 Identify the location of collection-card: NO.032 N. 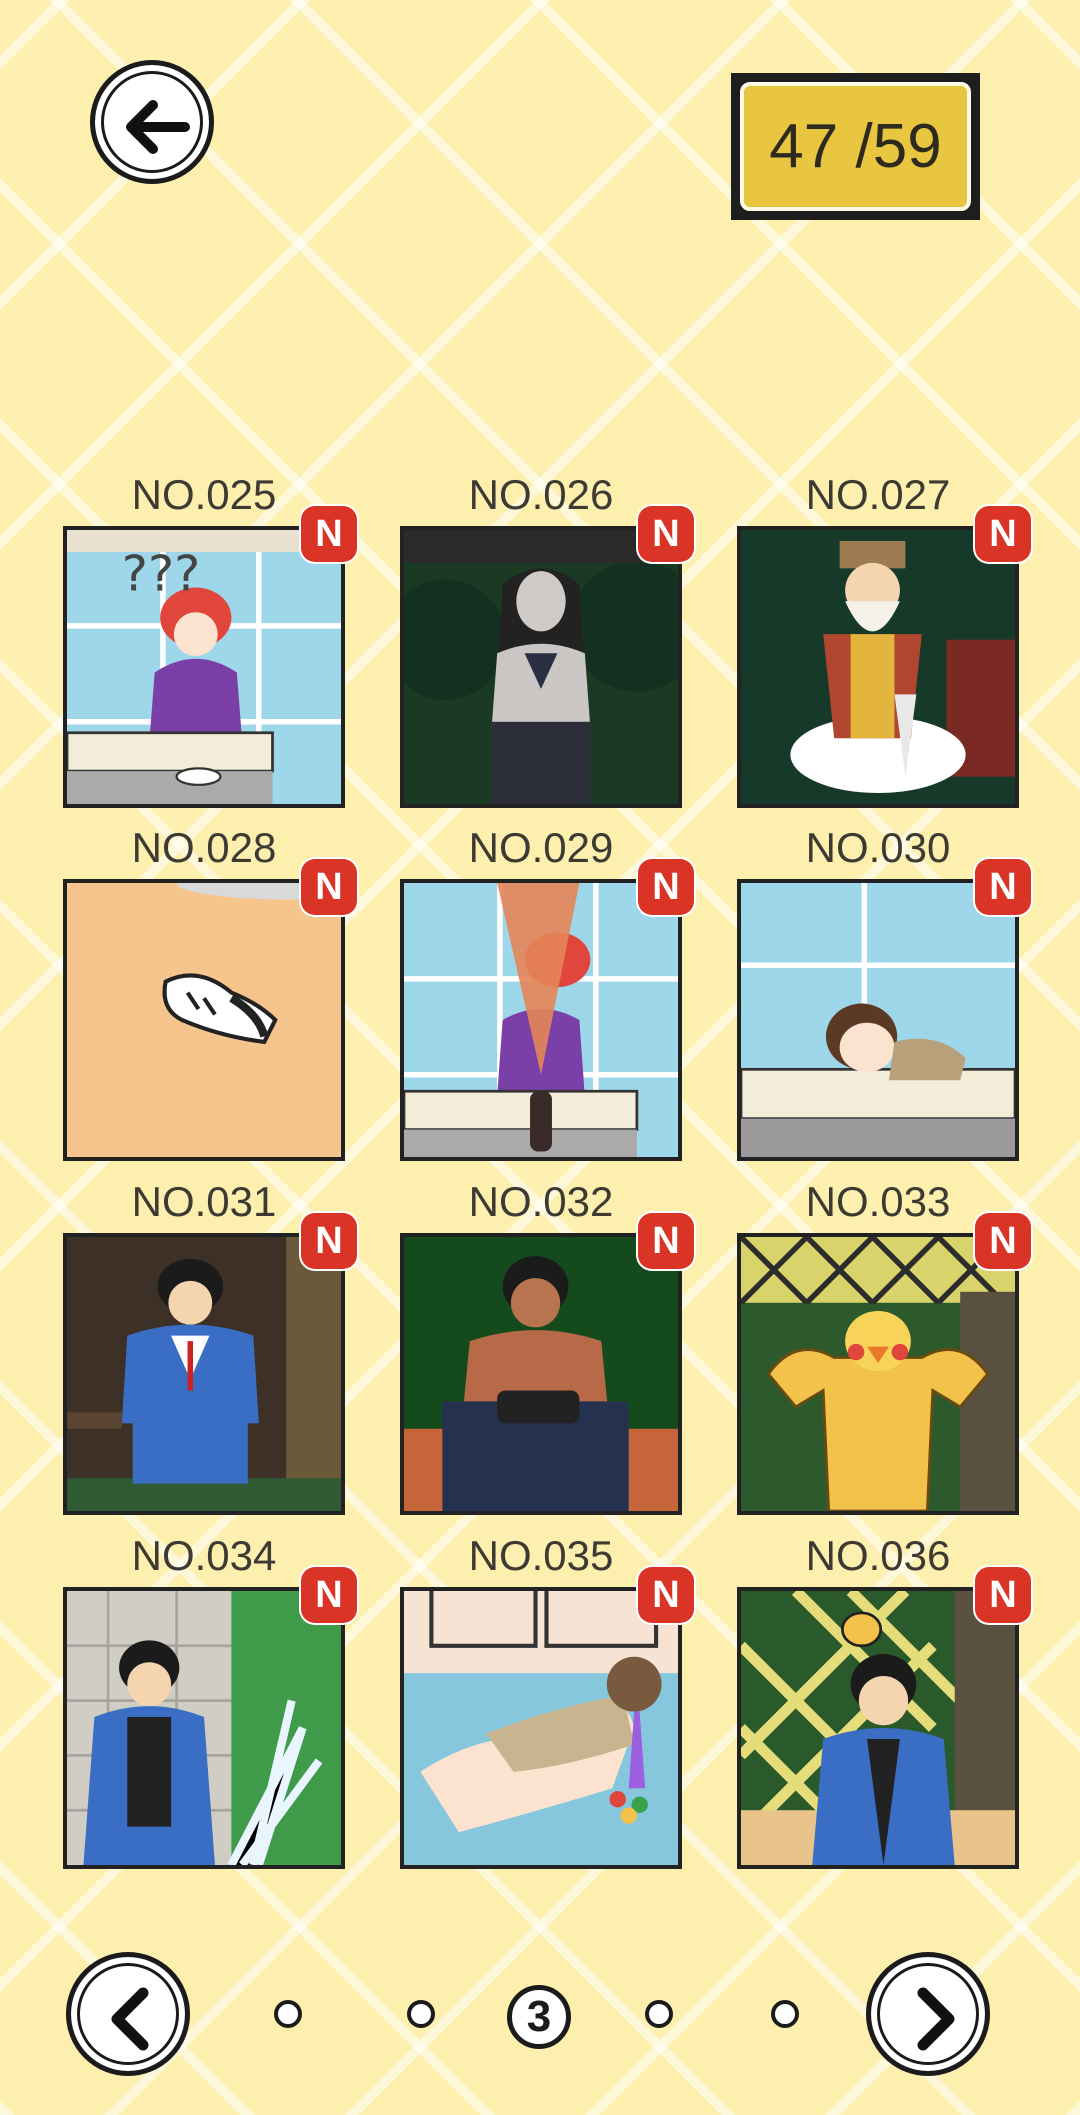
(547, 1346).